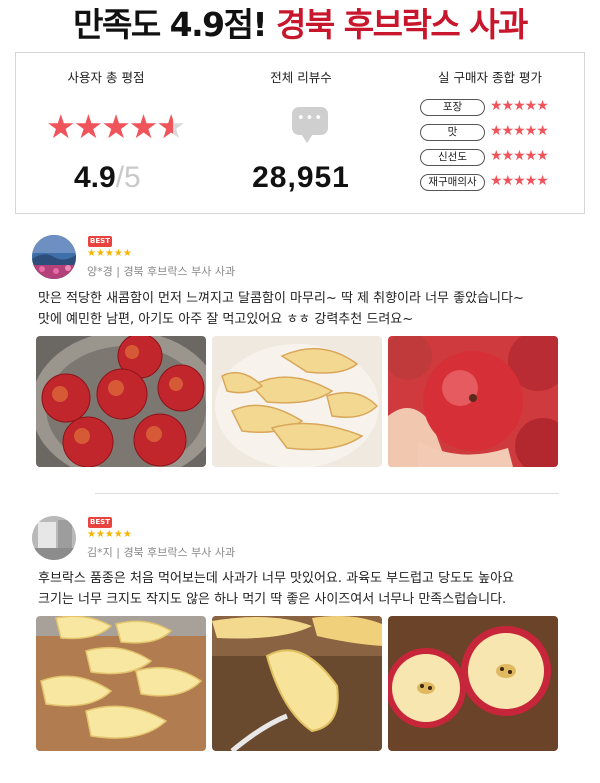  I want to click on review-text-line: 맛에 예민한 남편, 아기도 아주 잘 먹고있어요 ㅎㅎ 강력추천 드려요~, so click(226, 319).